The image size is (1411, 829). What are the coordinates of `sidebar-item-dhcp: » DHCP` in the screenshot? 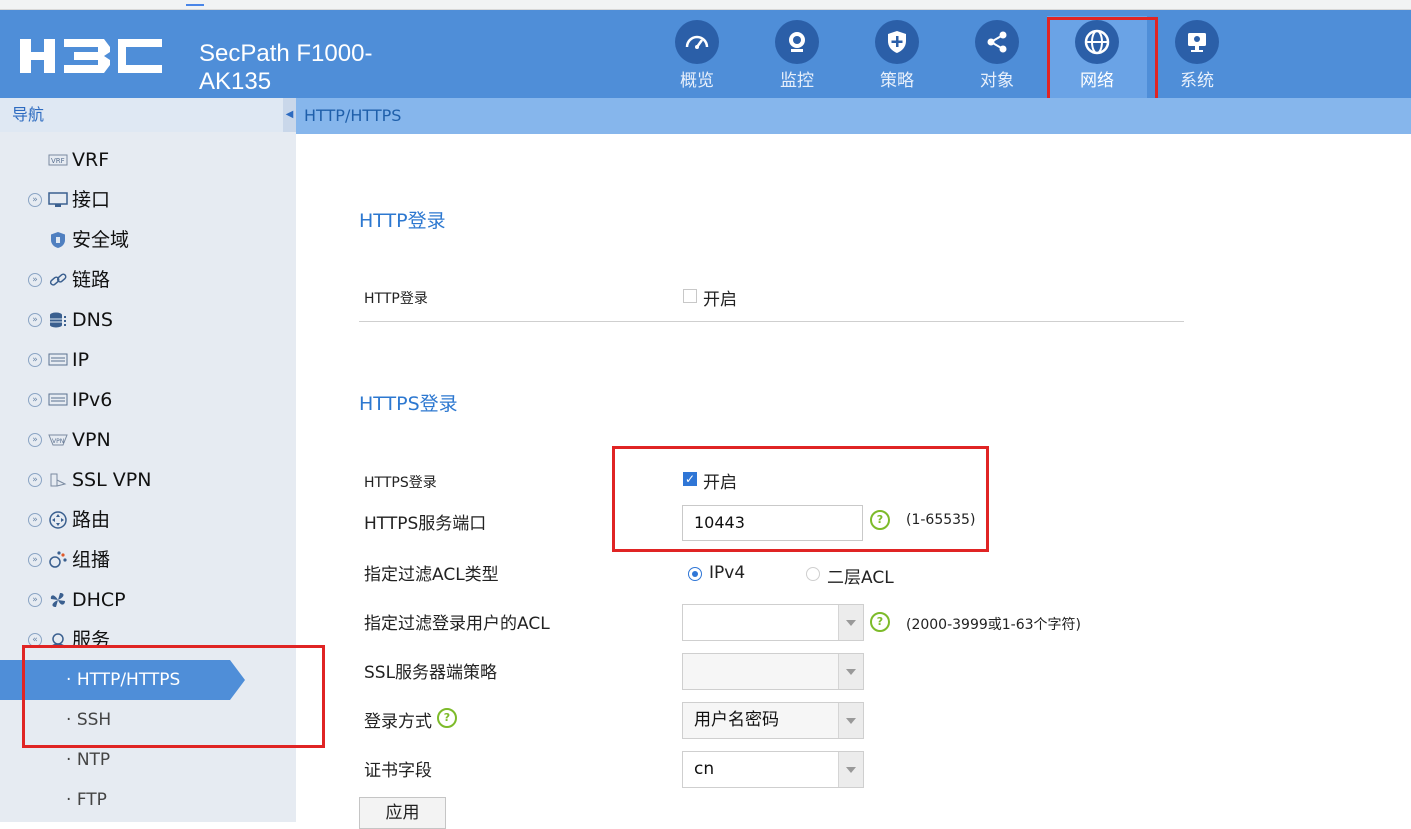 It's located at (148, 600).